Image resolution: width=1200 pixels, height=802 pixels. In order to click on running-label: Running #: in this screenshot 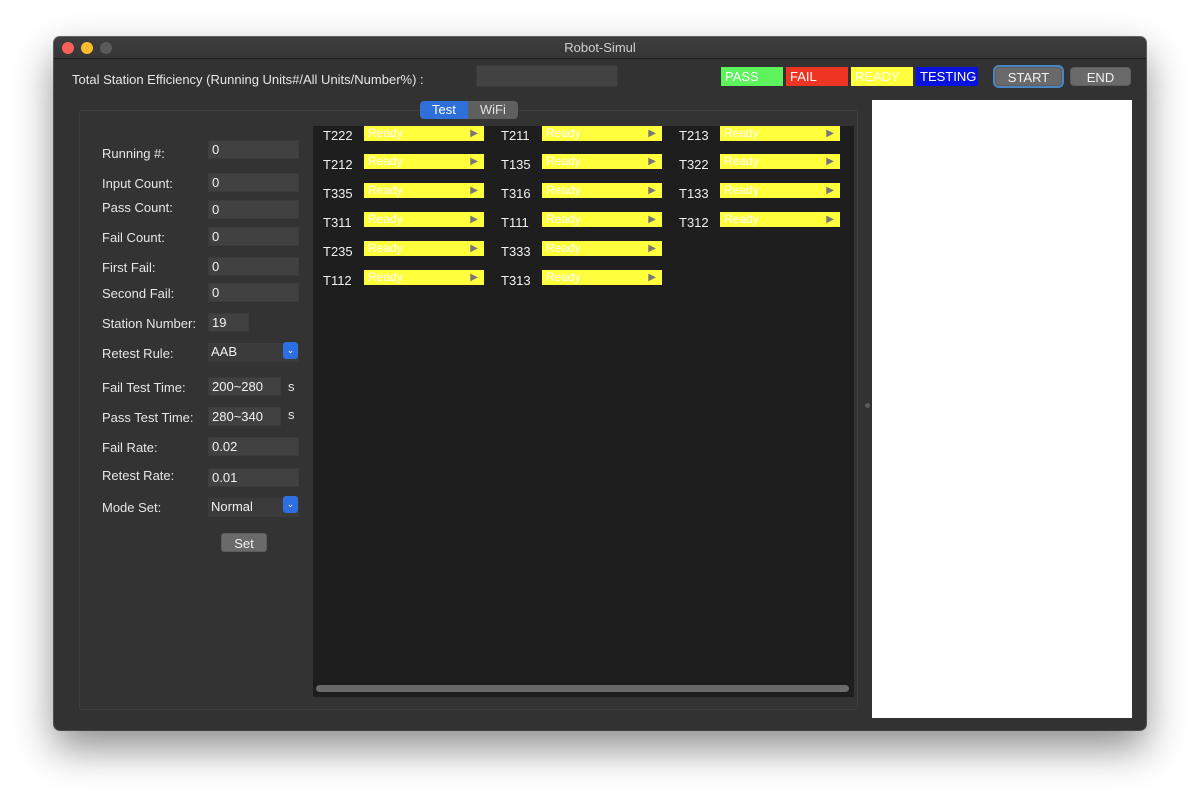, I will do `click(133, 153)`.